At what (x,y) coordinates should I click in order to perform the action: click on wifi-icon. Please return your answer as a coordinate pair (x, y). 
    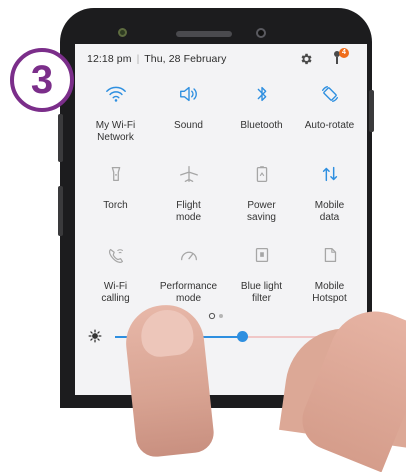
    Looking at the image, I should click on (115, 94).